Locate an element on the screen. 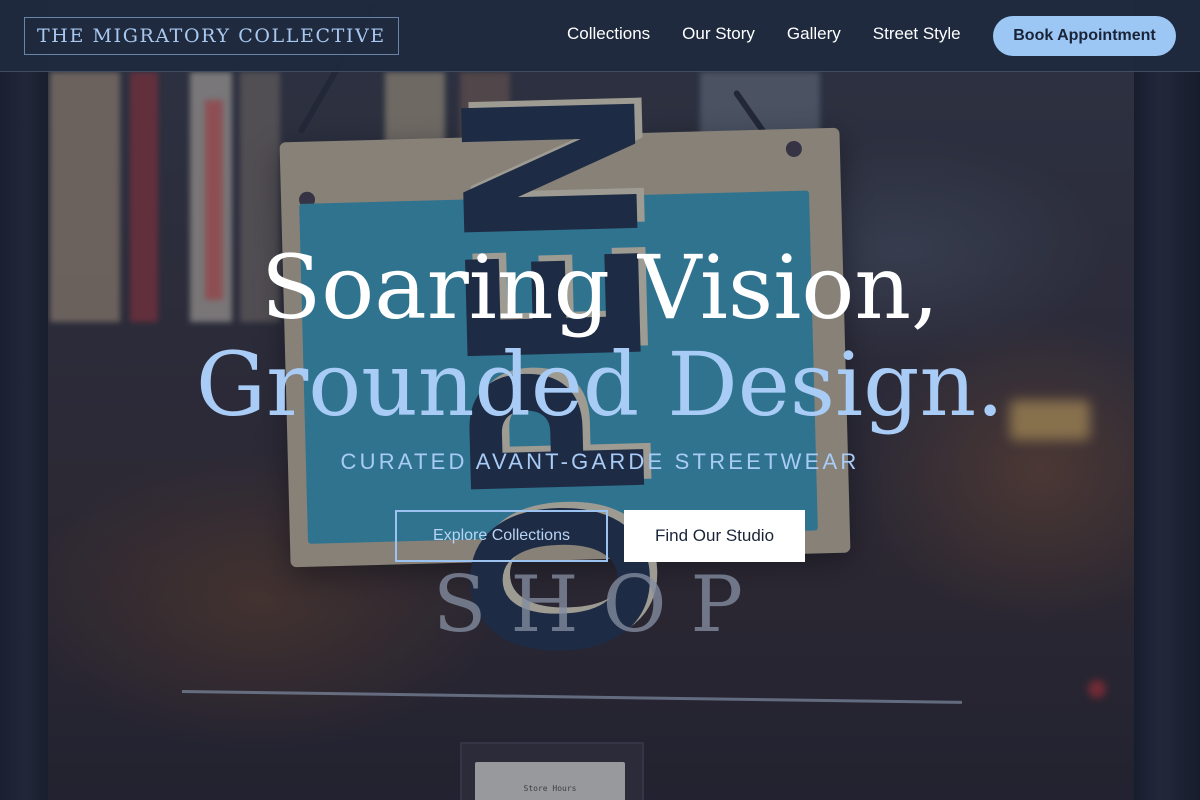 The width and height of the screenshot is (1200, 800). explore-collections-button: Explore Collections is located at coordinates (501, 536).